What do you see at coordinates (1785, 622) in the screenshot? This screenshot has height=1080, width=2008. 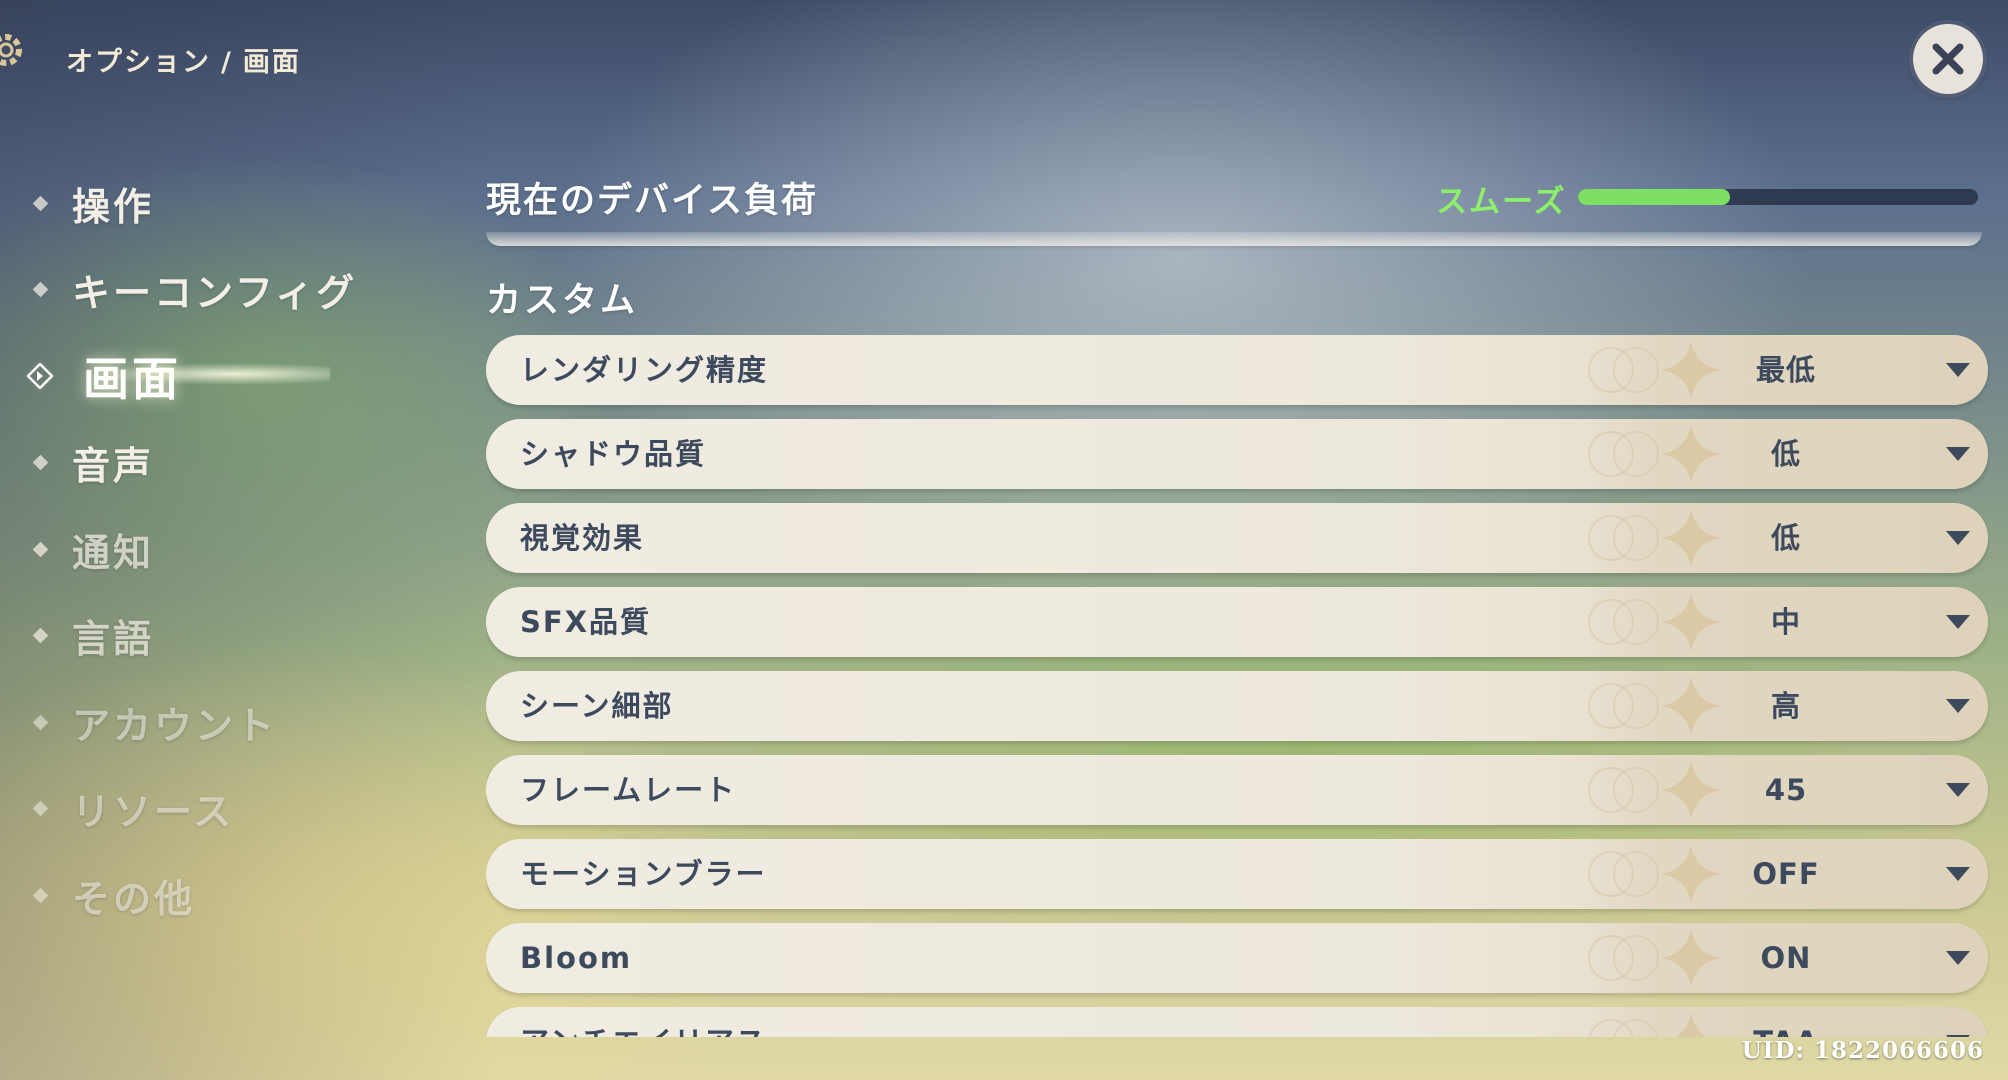 I see `setting-value: 中` at bounding box center [1785, 622].